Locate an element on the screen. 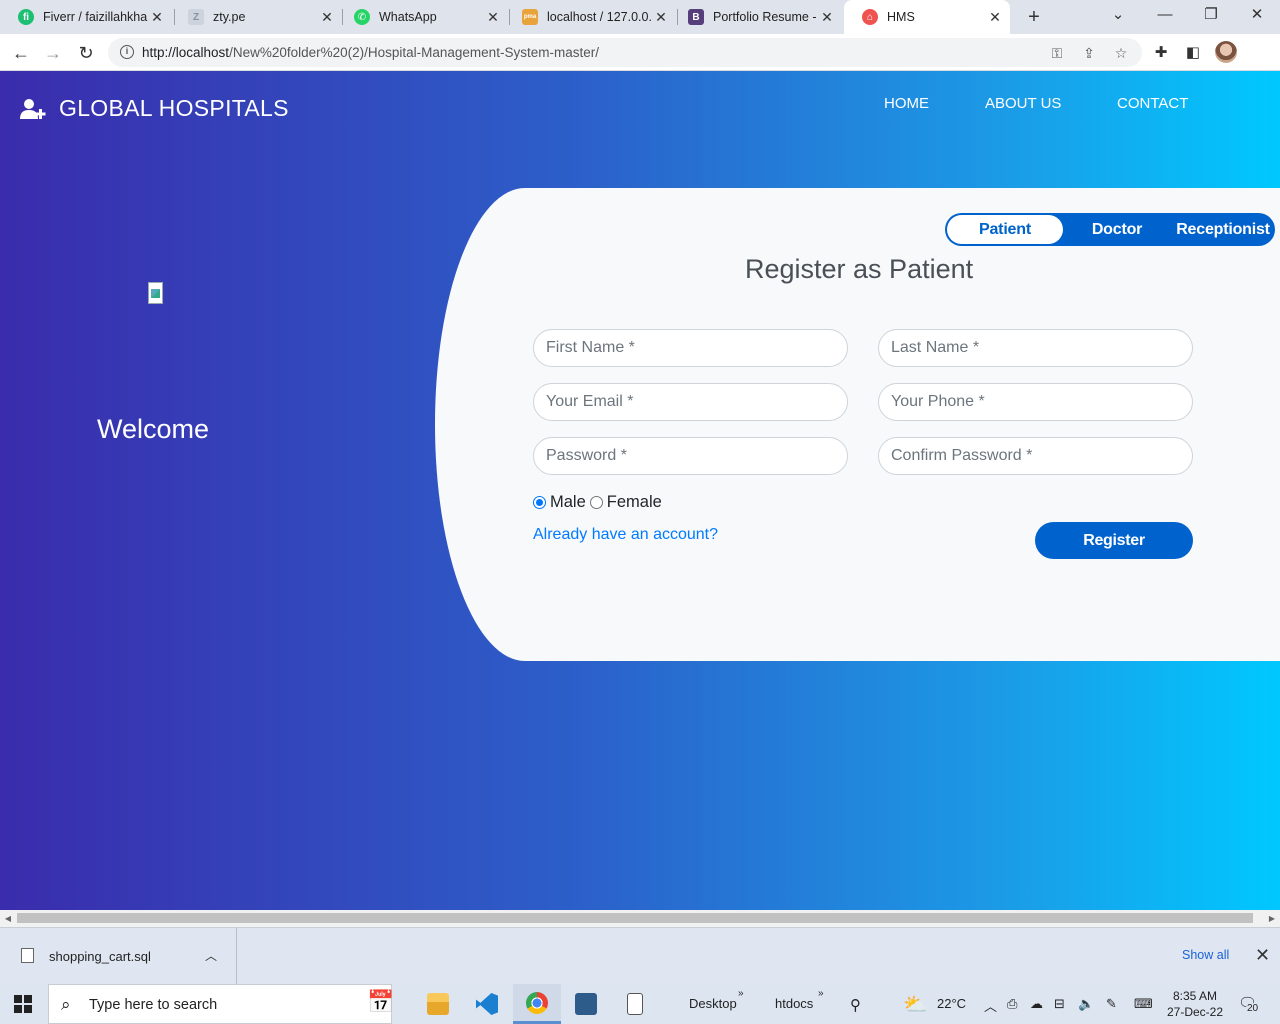 The image size is (1280, 1024). tab-receptionist: Receptionist is located at coordinates (1223, 229).